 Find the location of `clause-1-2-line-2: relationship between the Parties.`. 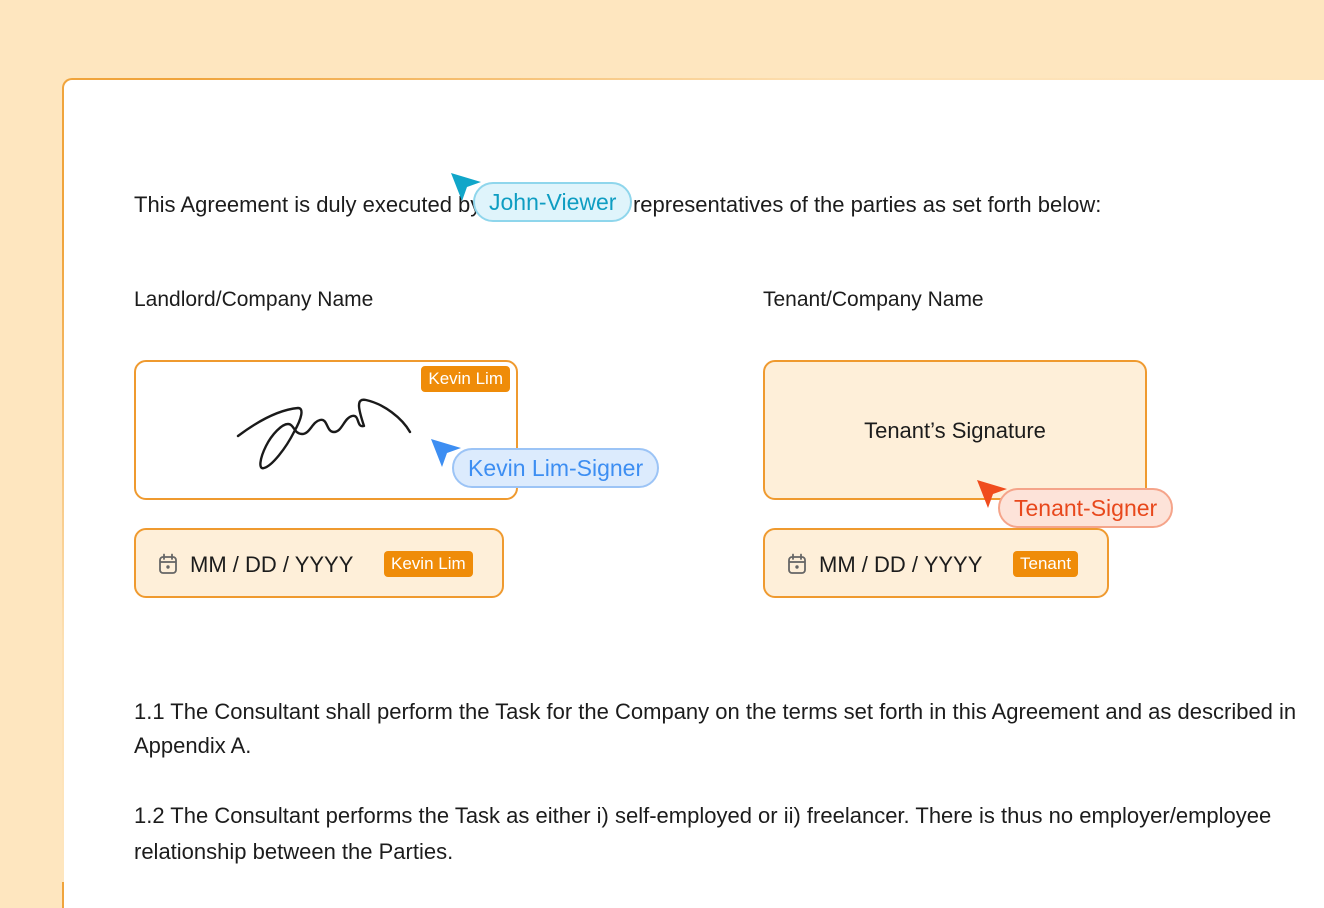

clause-1-2-line-2: relationship between the Parties. is located at coordinates (294, 851).